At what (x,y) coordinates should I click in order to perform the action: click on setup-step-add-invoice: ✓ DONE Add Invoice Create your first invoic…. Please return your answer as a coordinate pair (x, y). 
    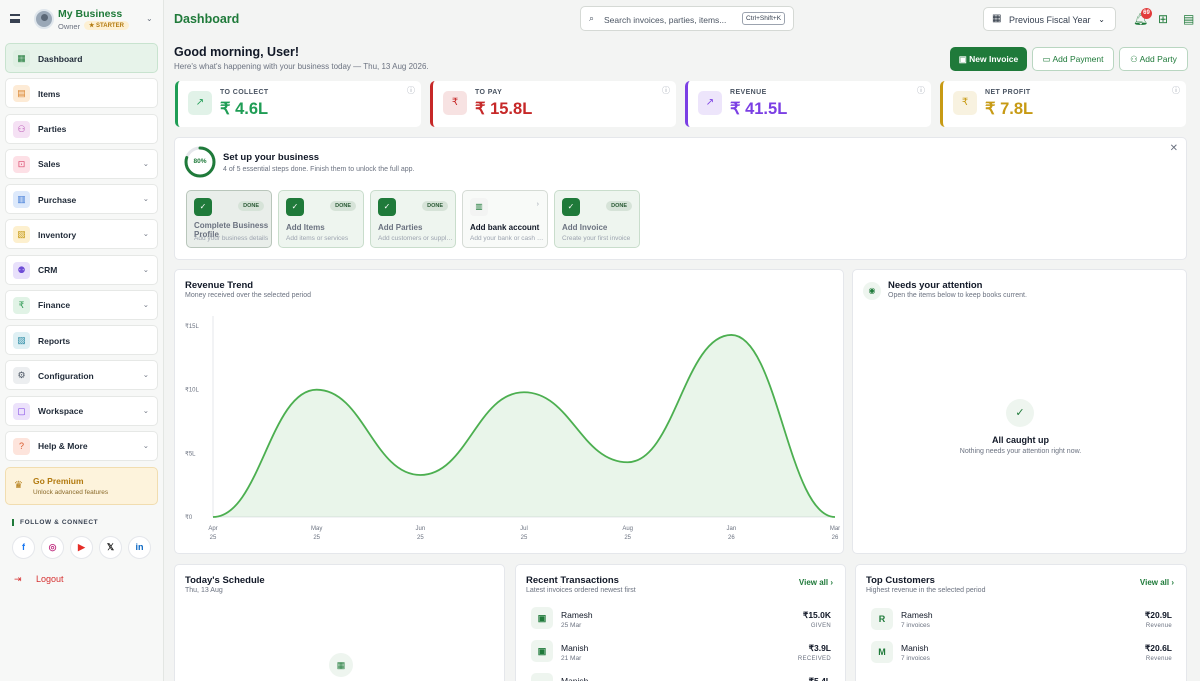
    Looking at the image, I should click on (597, 219).